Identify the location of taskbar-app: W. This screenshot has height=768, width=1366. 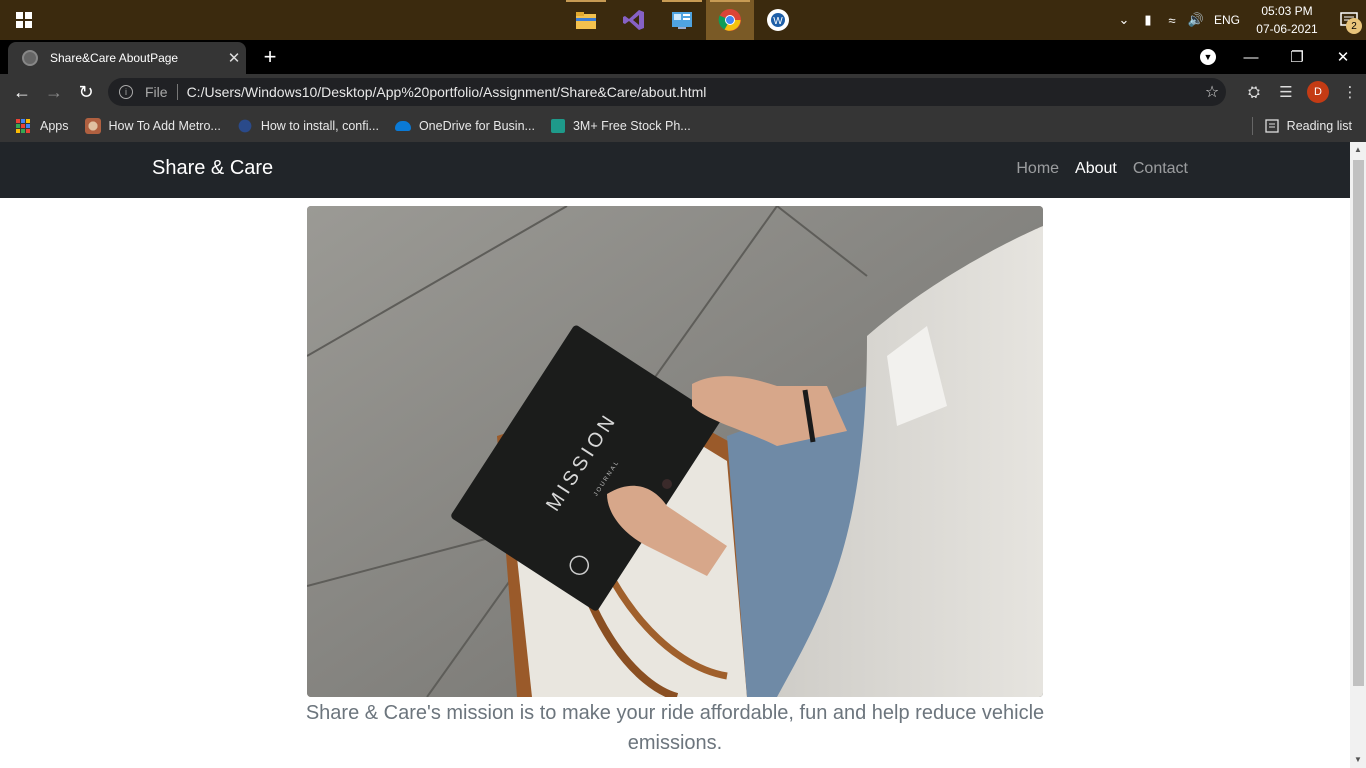
(778, 20).